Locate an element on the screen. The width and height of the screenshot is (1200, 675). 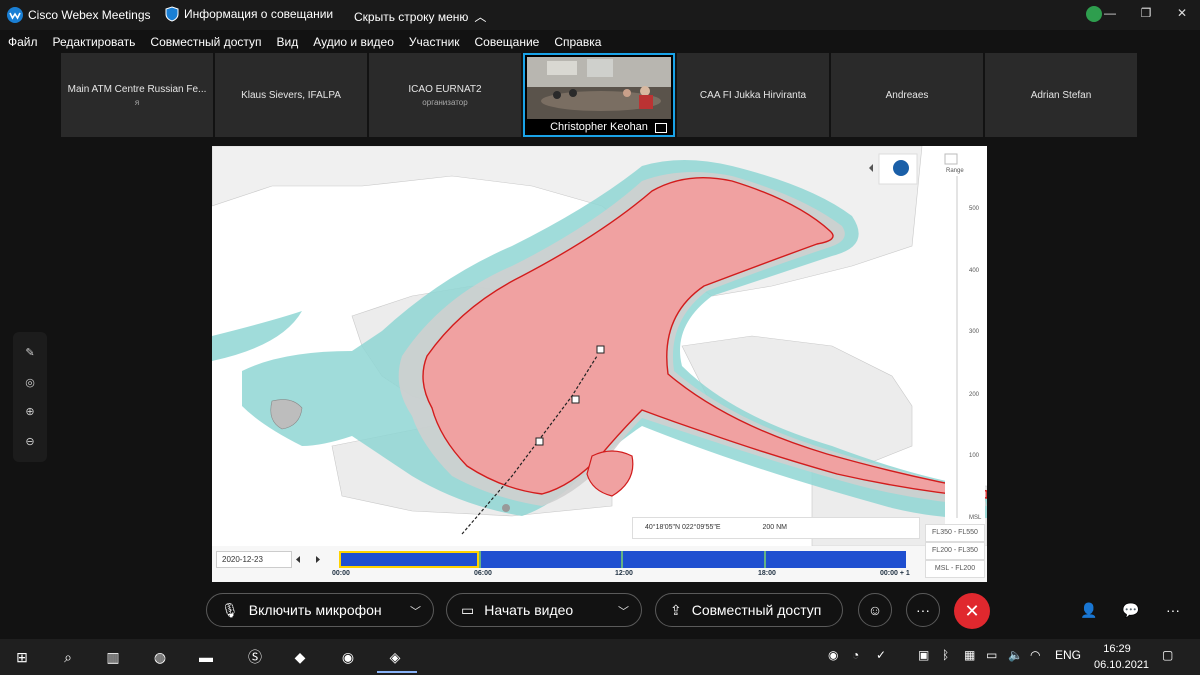
windows-start-icon: ⊞ is located at coordinates (22, 657).